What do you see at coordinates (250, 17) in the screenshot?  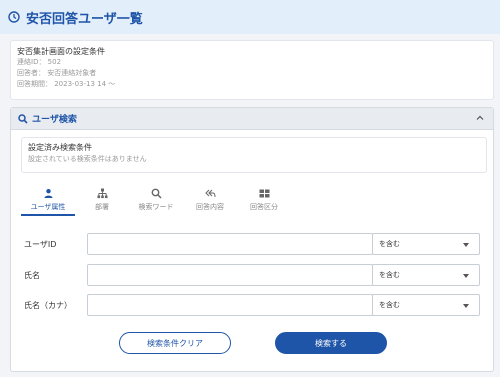 I see `page-header: 安否回答ユーザ一覧` at bounding box center [250, 17].